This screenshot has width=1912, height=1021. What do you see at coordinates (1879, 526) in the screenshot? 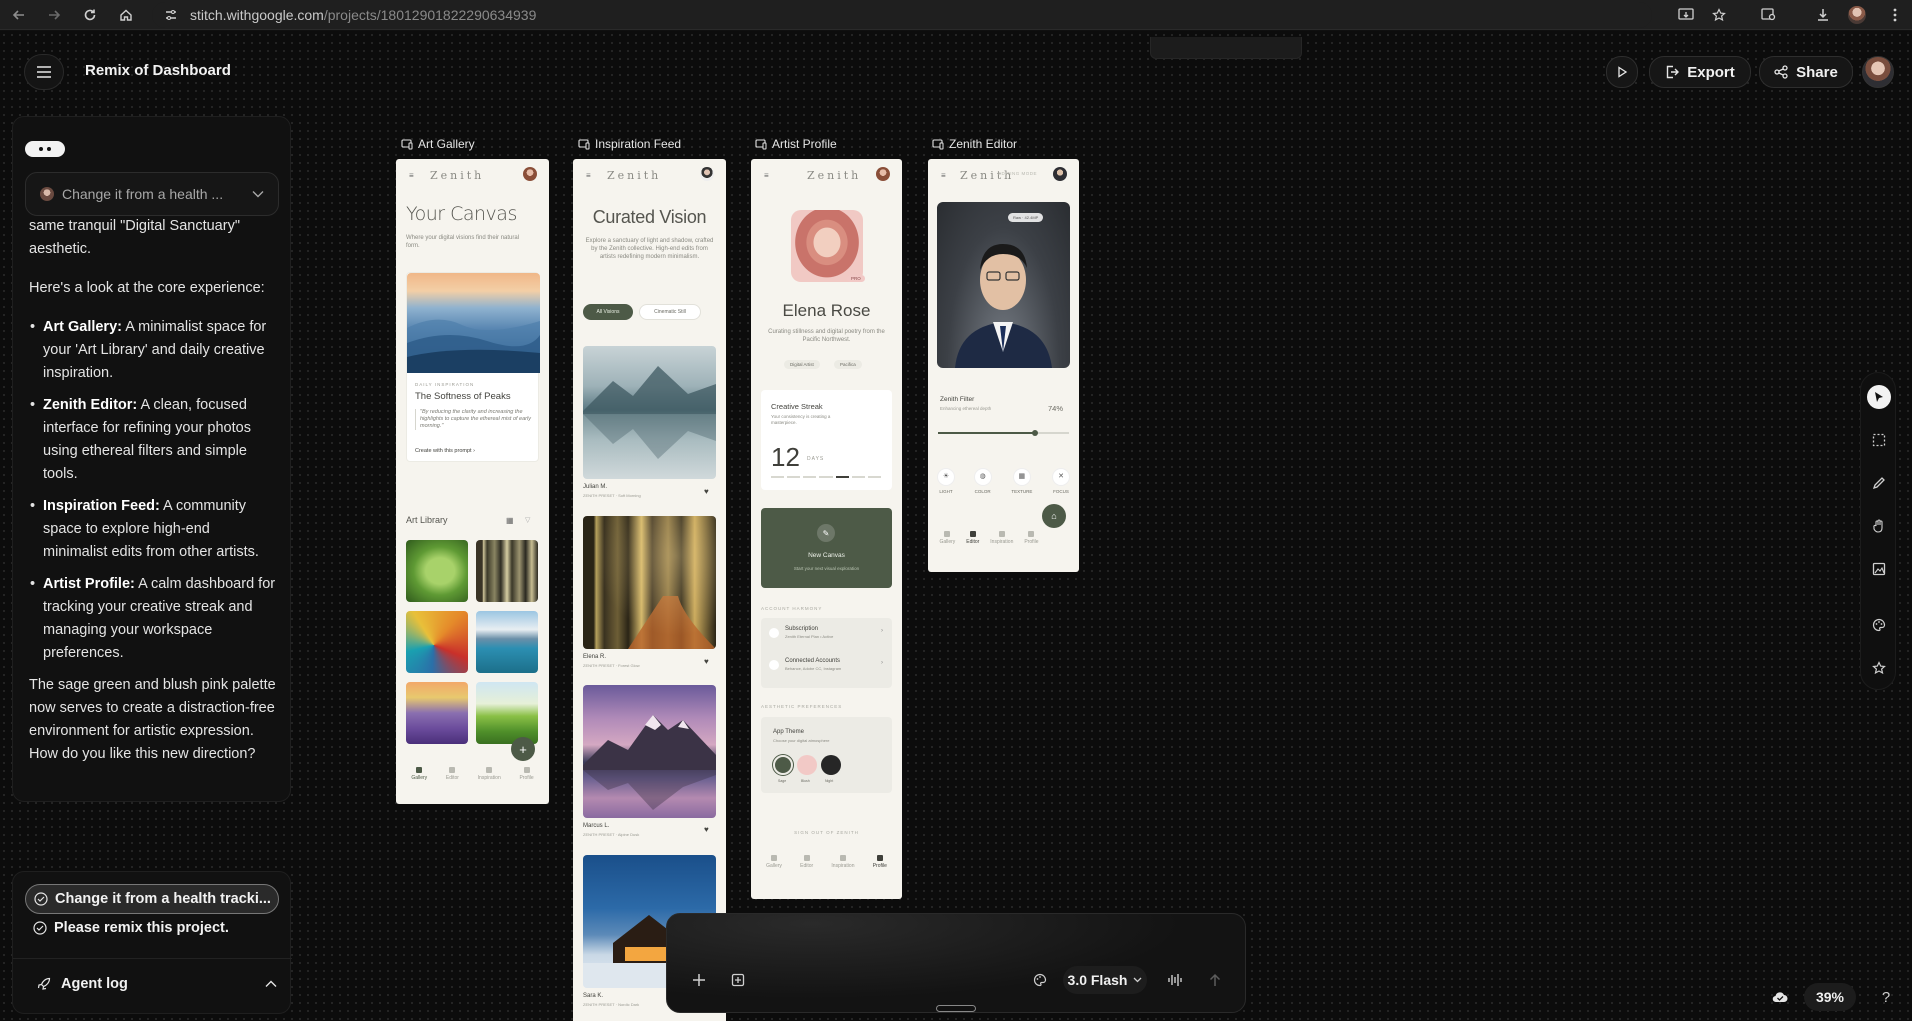
I see `hand-tool` at bounding box center [1879, 526].